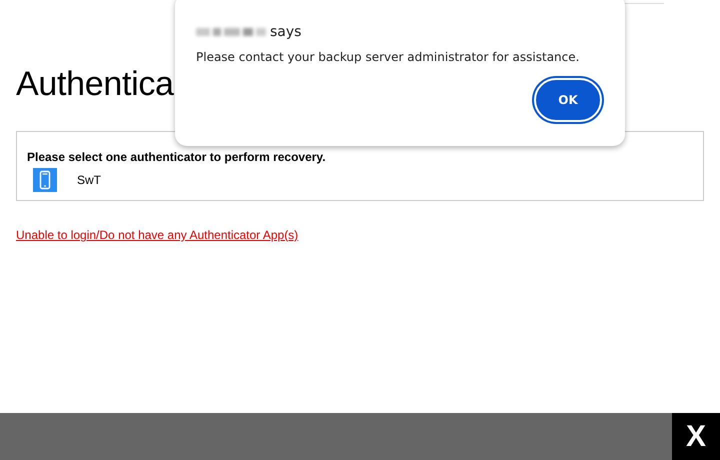  I want to click on panel-prompt: Please select one authenticator to perform recovery., so click(177, 157).